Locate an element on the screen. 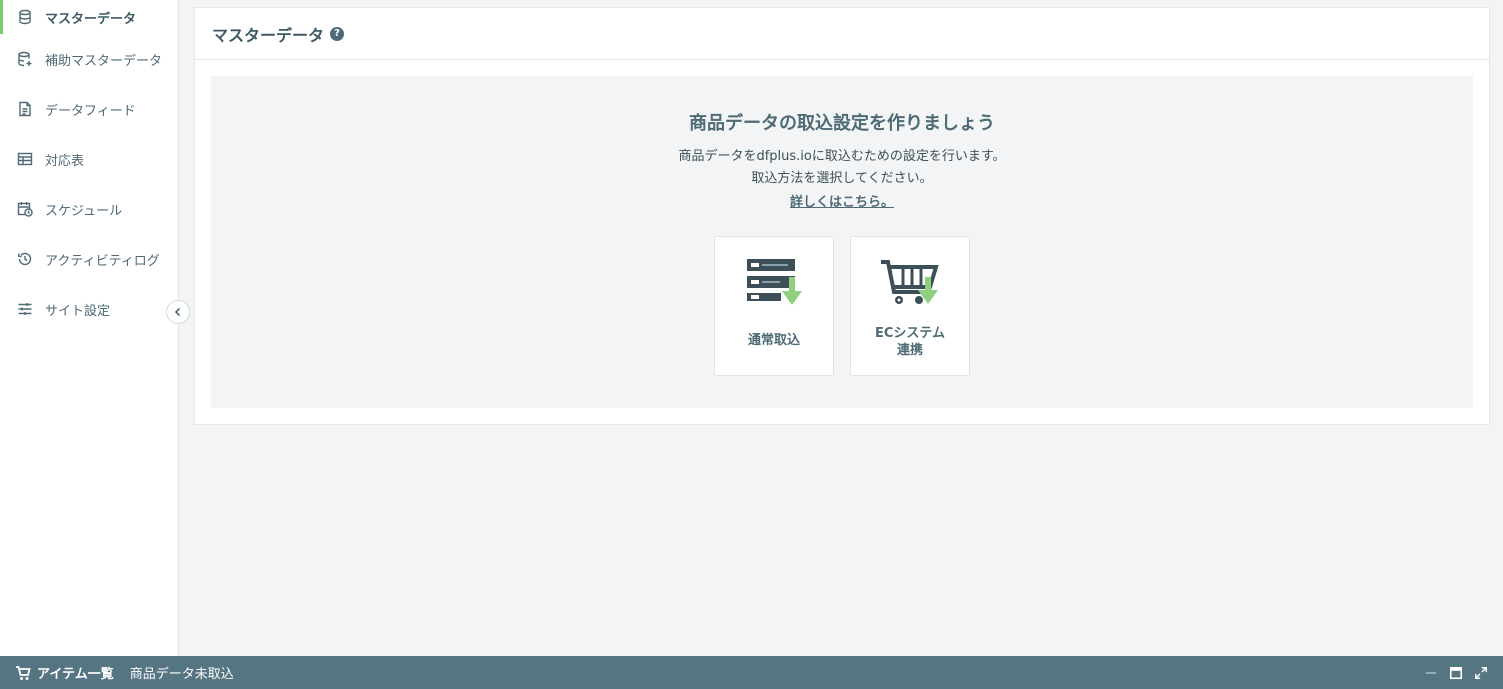 This screenshot has width=1503, height=689. expand-icon is located at coordinates (1481, 672).